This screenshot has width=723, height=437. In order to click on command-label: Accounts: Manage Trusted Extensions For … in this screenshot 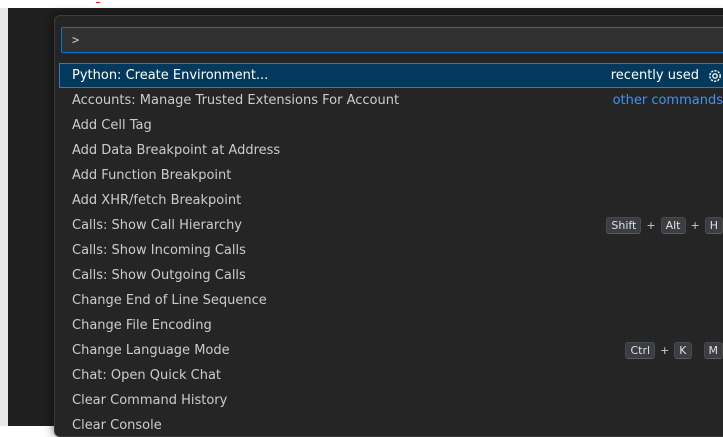, I will do `click(235, 100)`.